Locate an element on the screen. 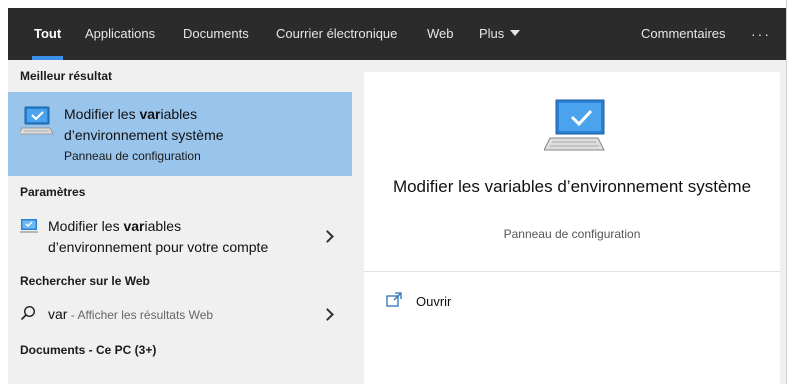 The image size is (794, 384). tab-applications: Applications is located at coordinates (120, 34).